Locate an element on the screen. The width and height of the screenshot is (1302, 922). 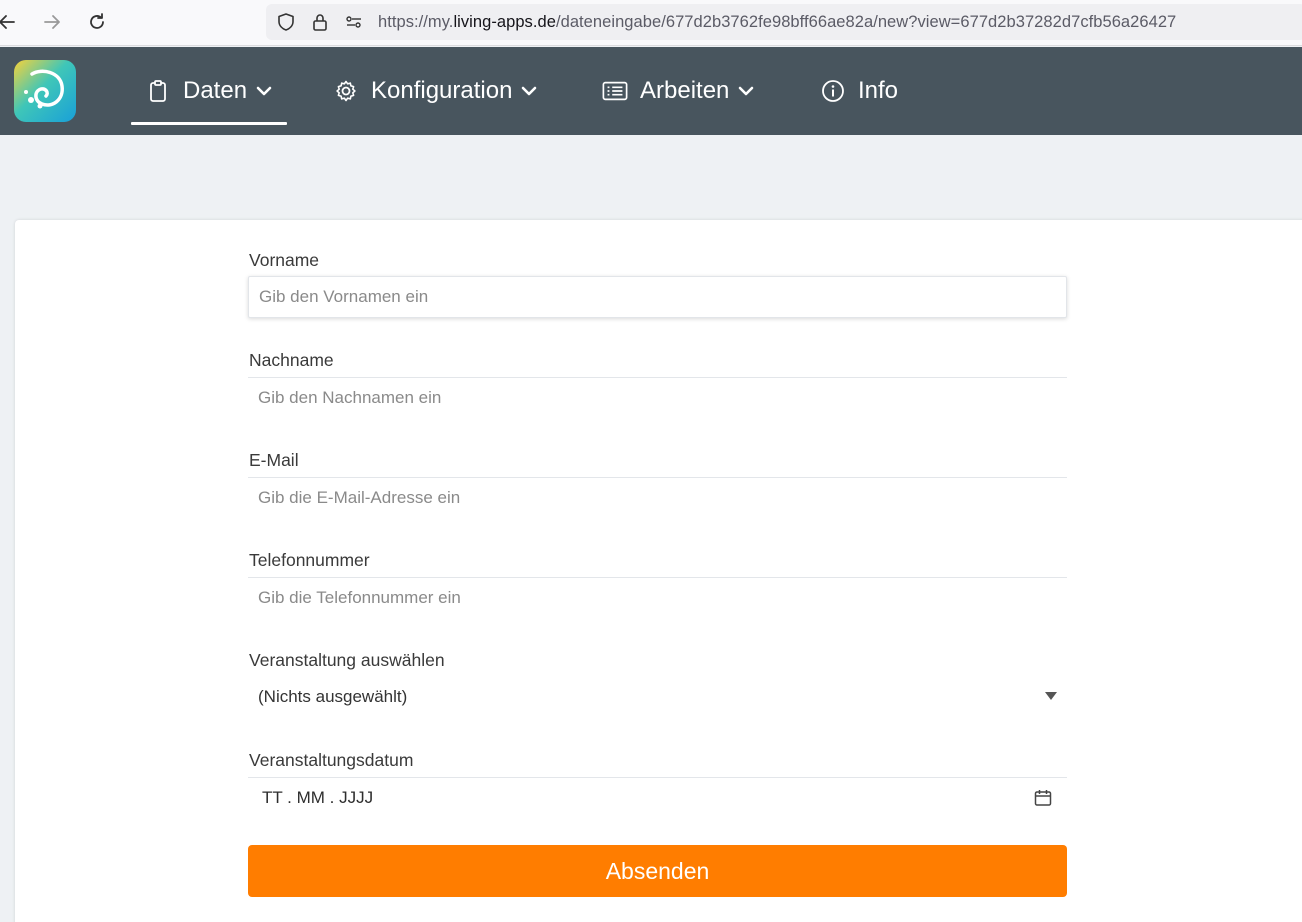
reload-button is located at coordinates (97, 22).